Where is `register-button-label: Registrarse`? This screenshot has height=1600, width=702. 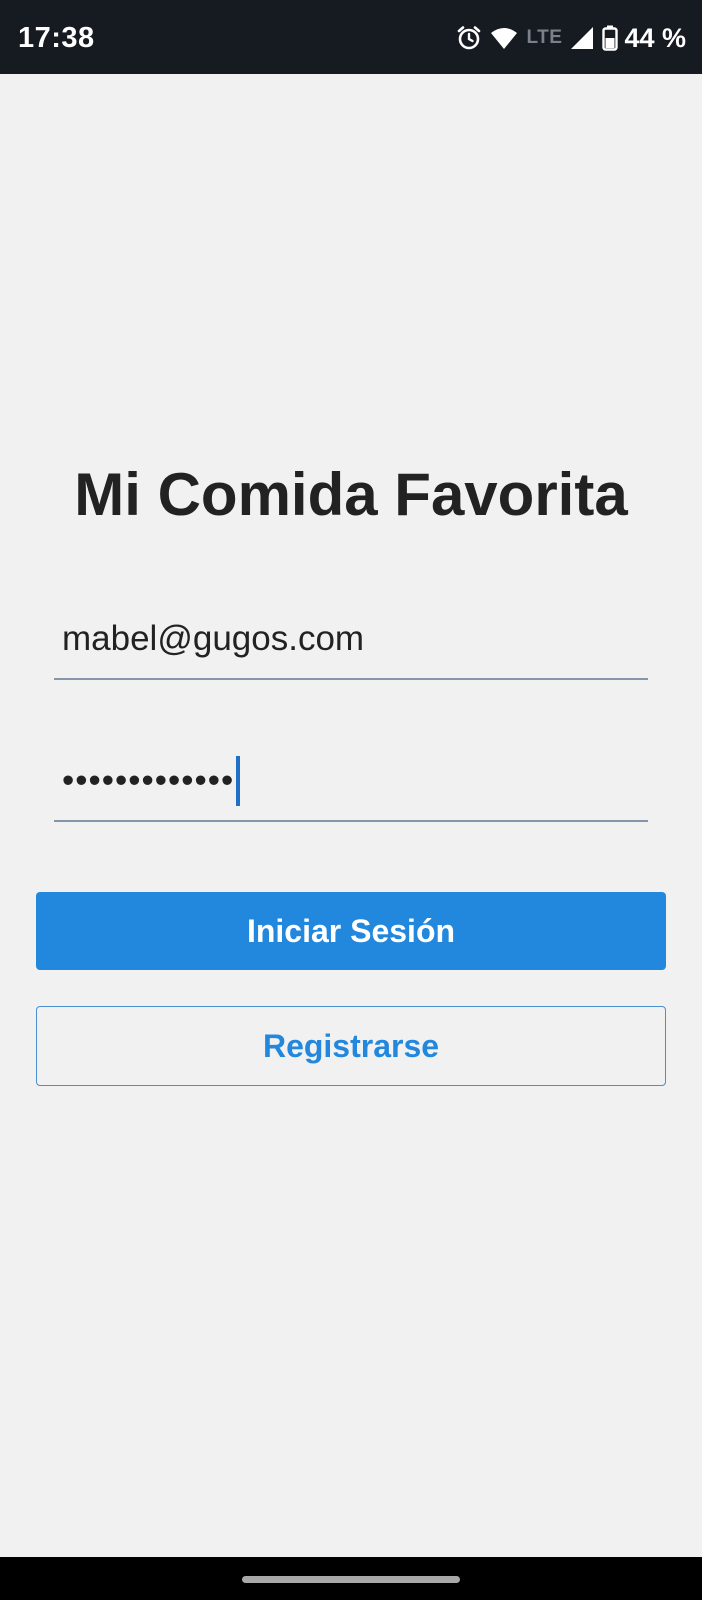 register-button-label: Registrarse is located at coordinates (351, 1045).